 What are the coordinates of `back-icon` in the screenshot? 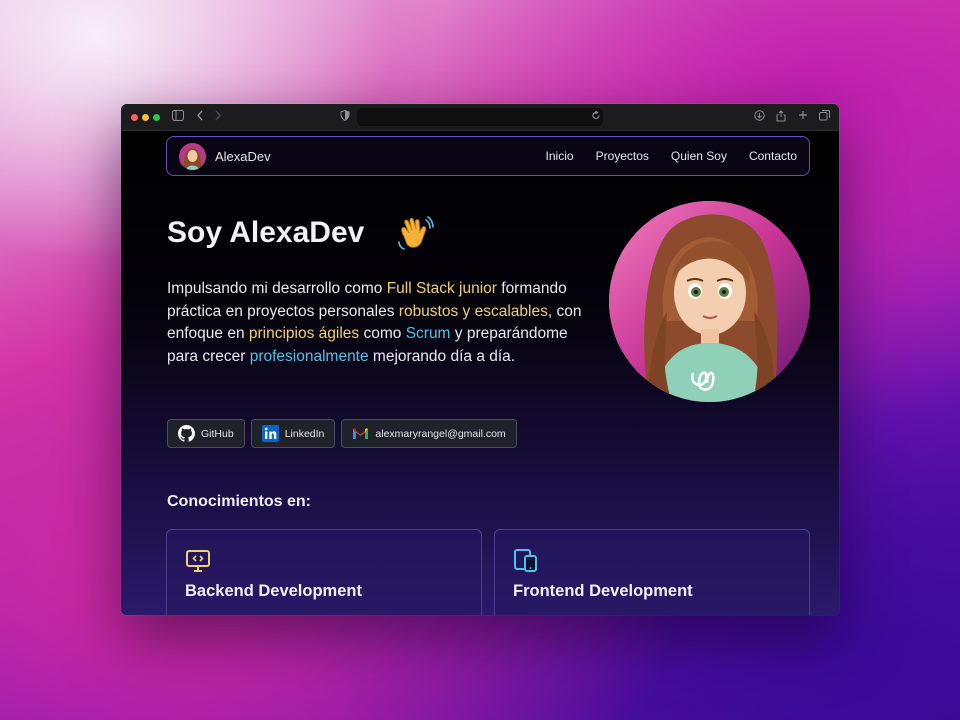 It's located at (200, 117).